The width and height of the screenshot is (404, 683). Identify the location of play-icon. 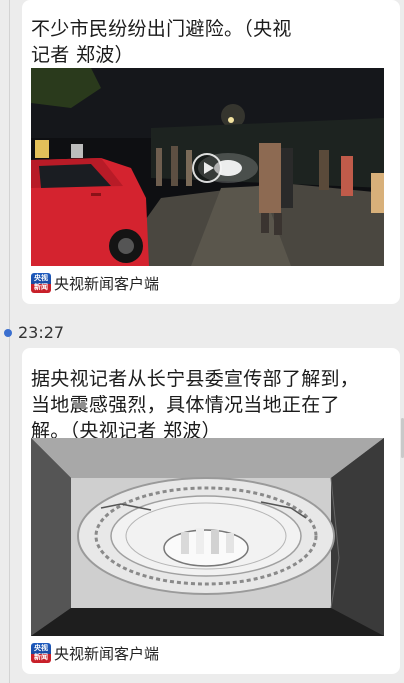
(207, 168).